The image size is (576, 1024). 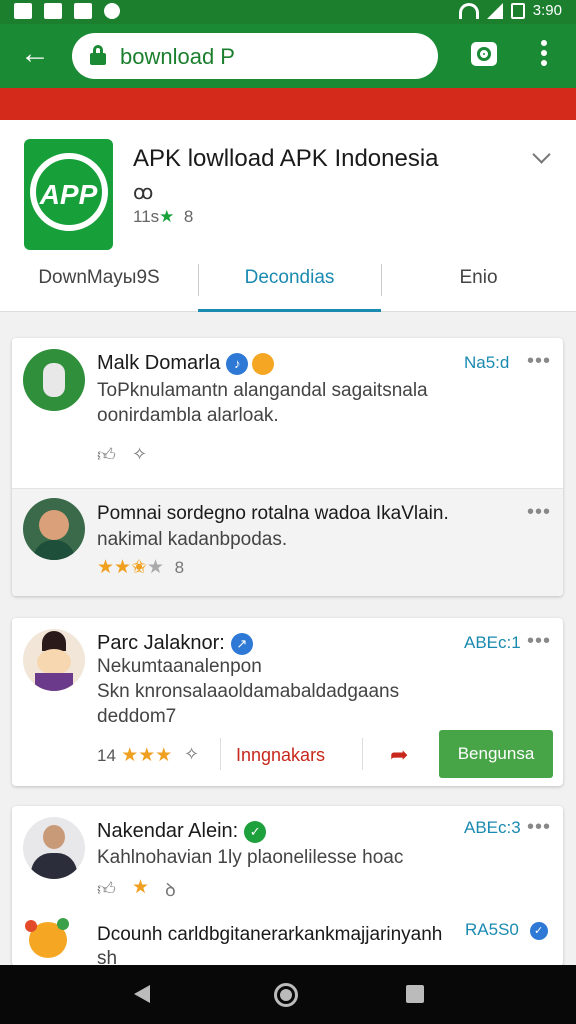 What do you see at coordinates (170, 890) in the screenshot?
I see `reply-icon: ꝺ` at bounding box center [170, 890].